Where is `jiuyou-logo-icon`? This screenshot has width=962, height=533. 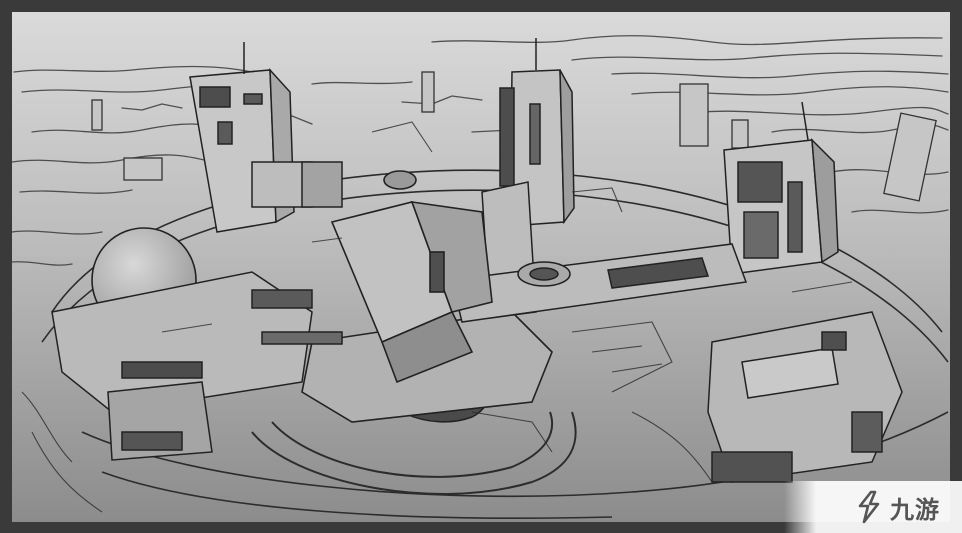
jiuyou-logo-icon is located at coordinates (869, 507).